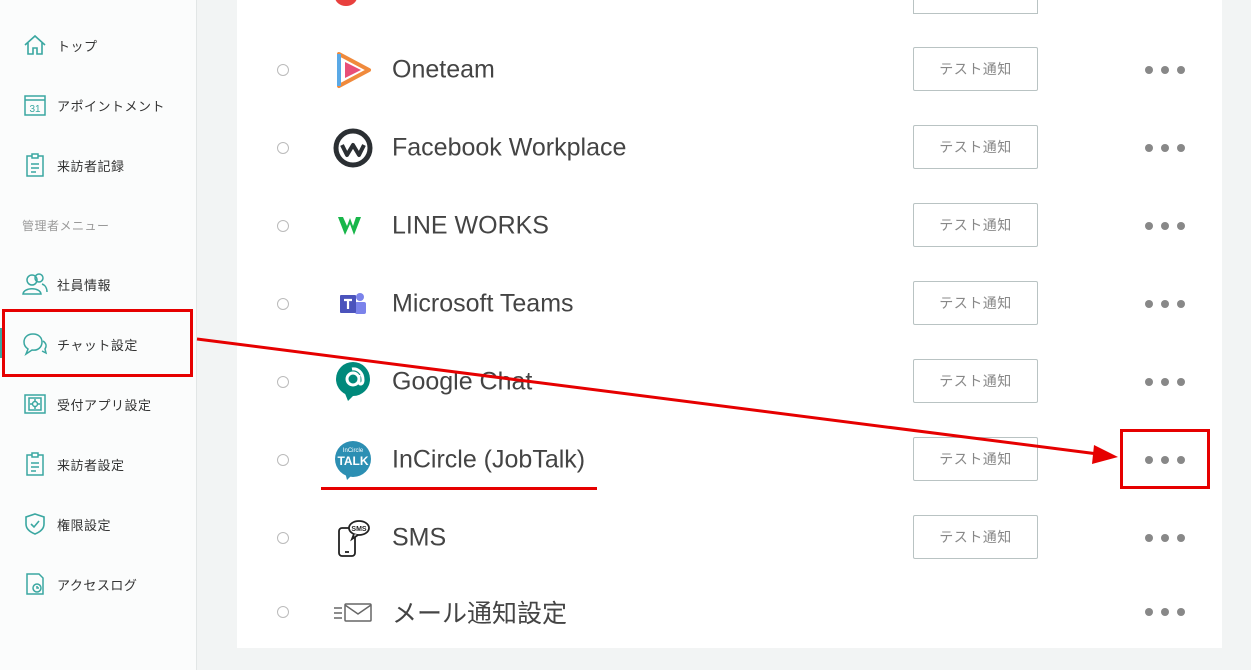  What do you see at coordinates (359, 529) in the screenshot?
I see `sms-icon-text: SMS` at bounding box center [359, 529].